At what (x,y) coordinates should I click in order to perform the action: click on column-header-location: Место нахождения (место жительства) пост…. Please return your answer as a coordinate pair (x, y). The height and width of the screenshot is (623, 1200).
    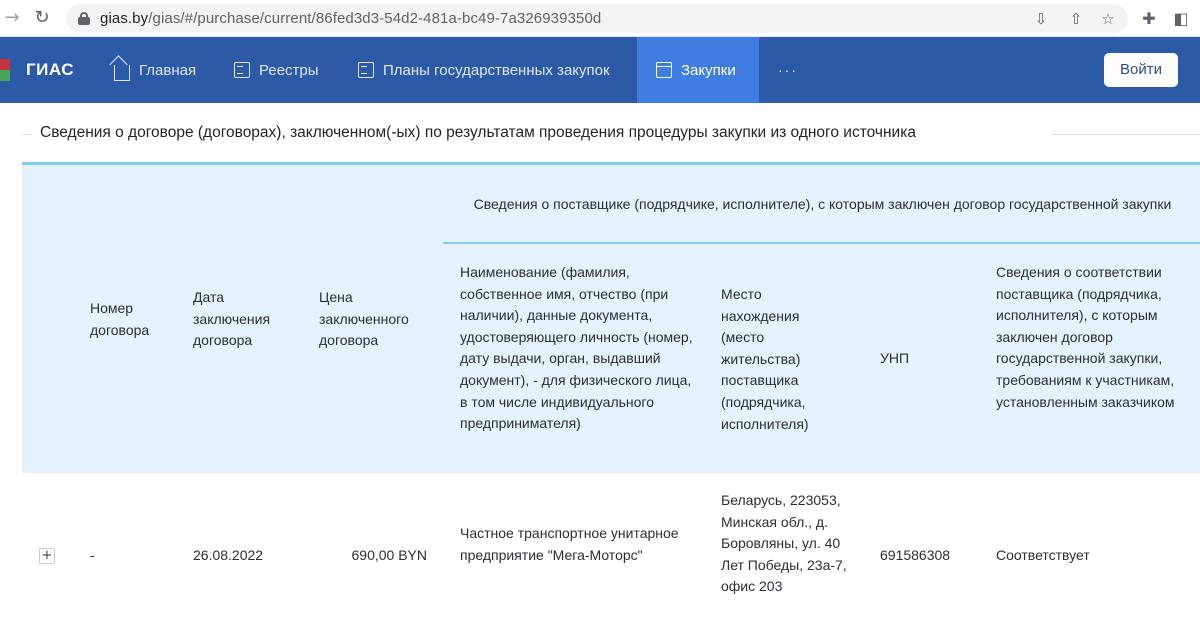
    Looking at the image, I should click on (765, 359).